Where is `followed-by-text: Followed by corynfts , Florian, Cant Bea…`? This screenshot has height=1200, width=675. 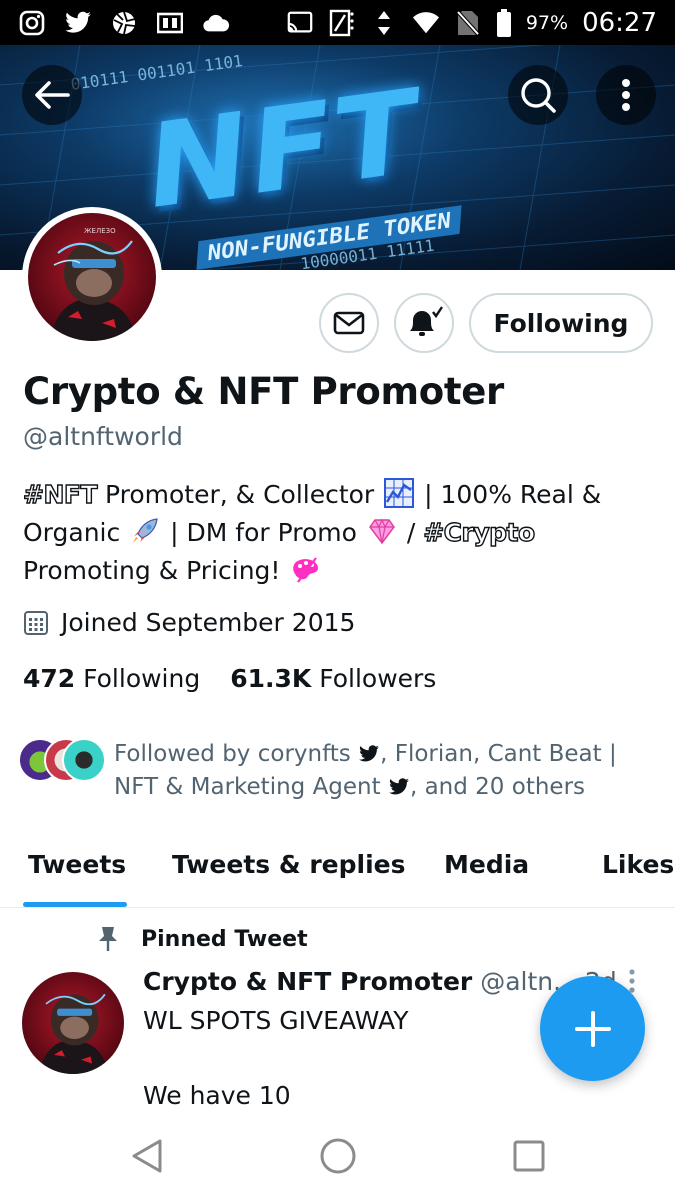
followed-by-text: Followed by corynfts , Florian, Cant Bea… is located at coordinates (386, 771).